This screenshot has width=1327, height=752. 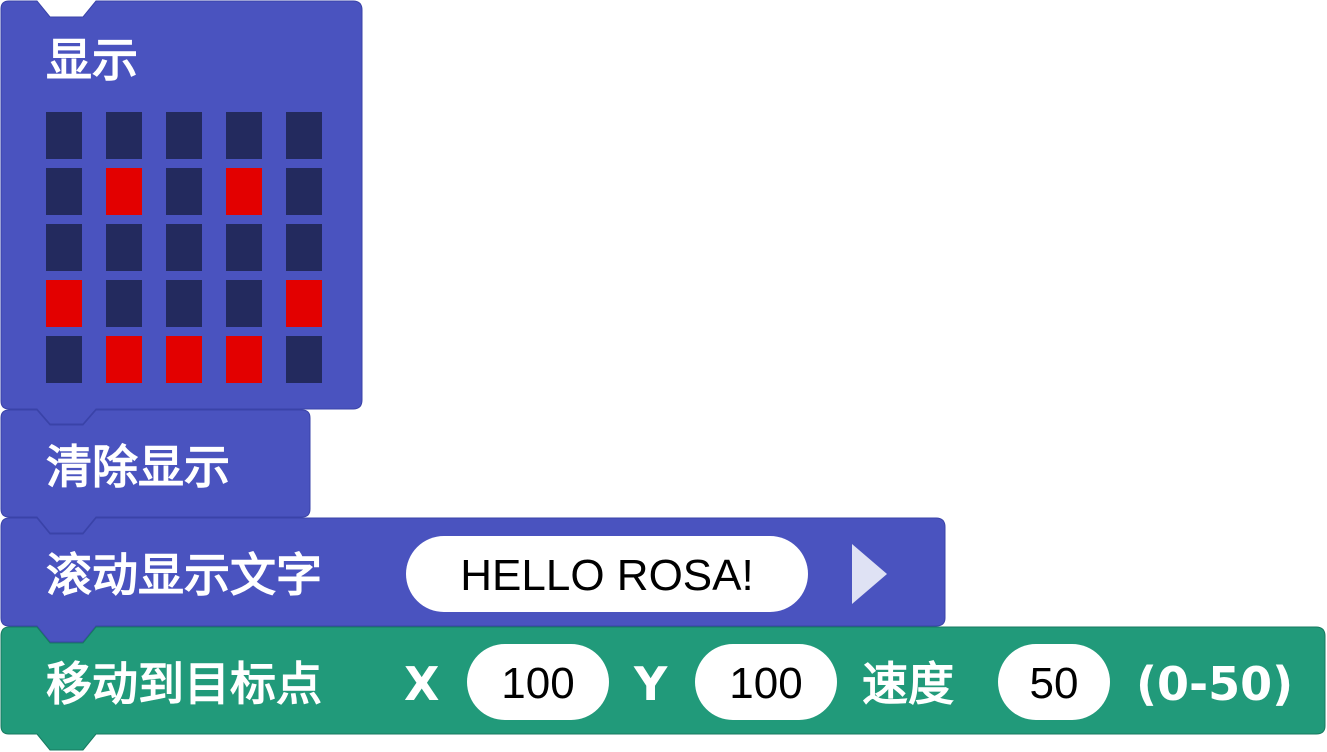 What do you see at coordinates (421, 684) in the screenshot?
I see `x-label: X` at bounding box center [421, 684].